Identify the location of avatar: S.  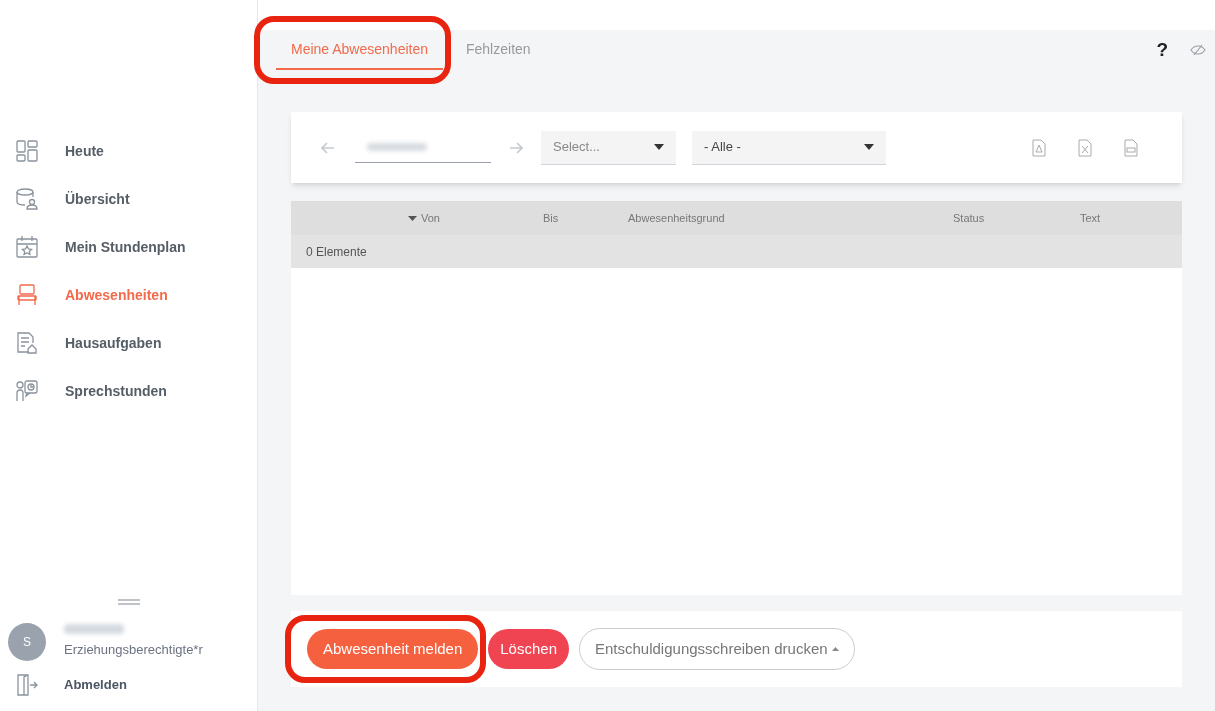
(27, 642).